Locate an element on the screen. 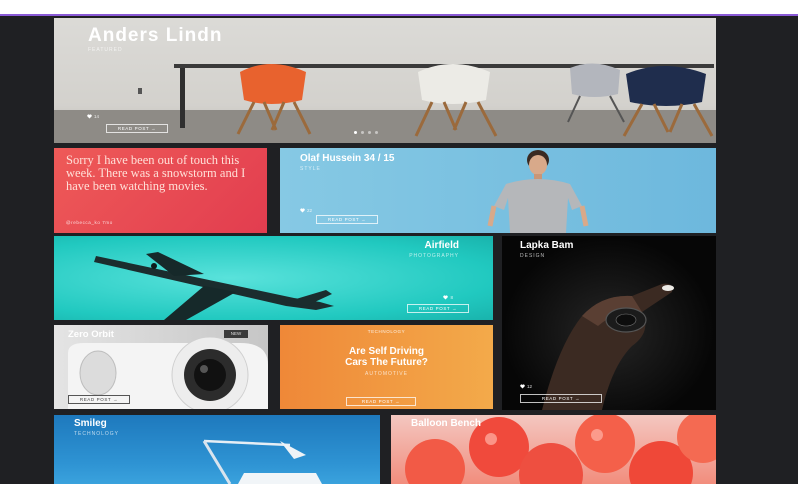 This screenshot has width=798, height=484. smileg-subtitle: TECHNOLOGY is located at coordinates (97, 434).